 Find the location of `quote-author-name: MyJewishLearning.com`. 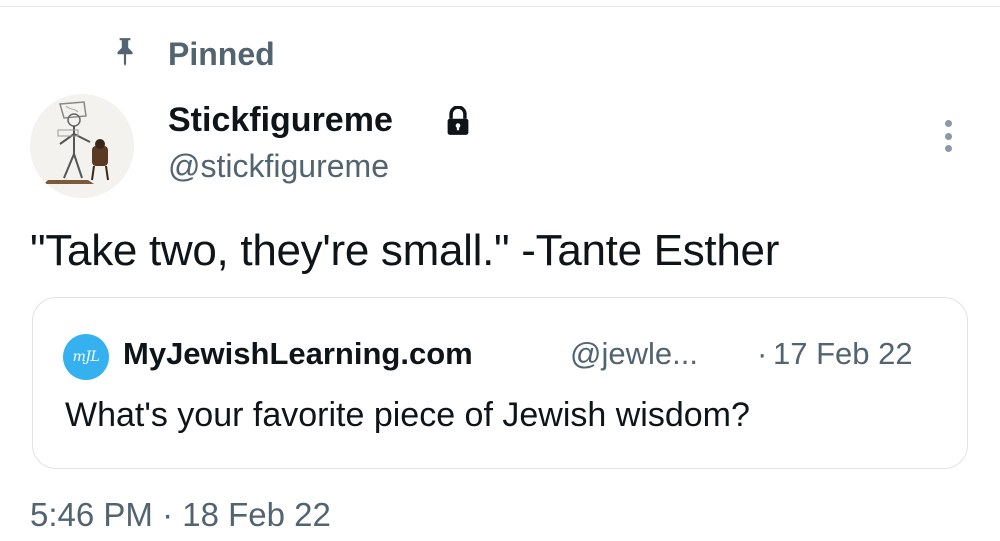

quote-author-name: MyJewishLearning.com is located at coordinates (298, 353).